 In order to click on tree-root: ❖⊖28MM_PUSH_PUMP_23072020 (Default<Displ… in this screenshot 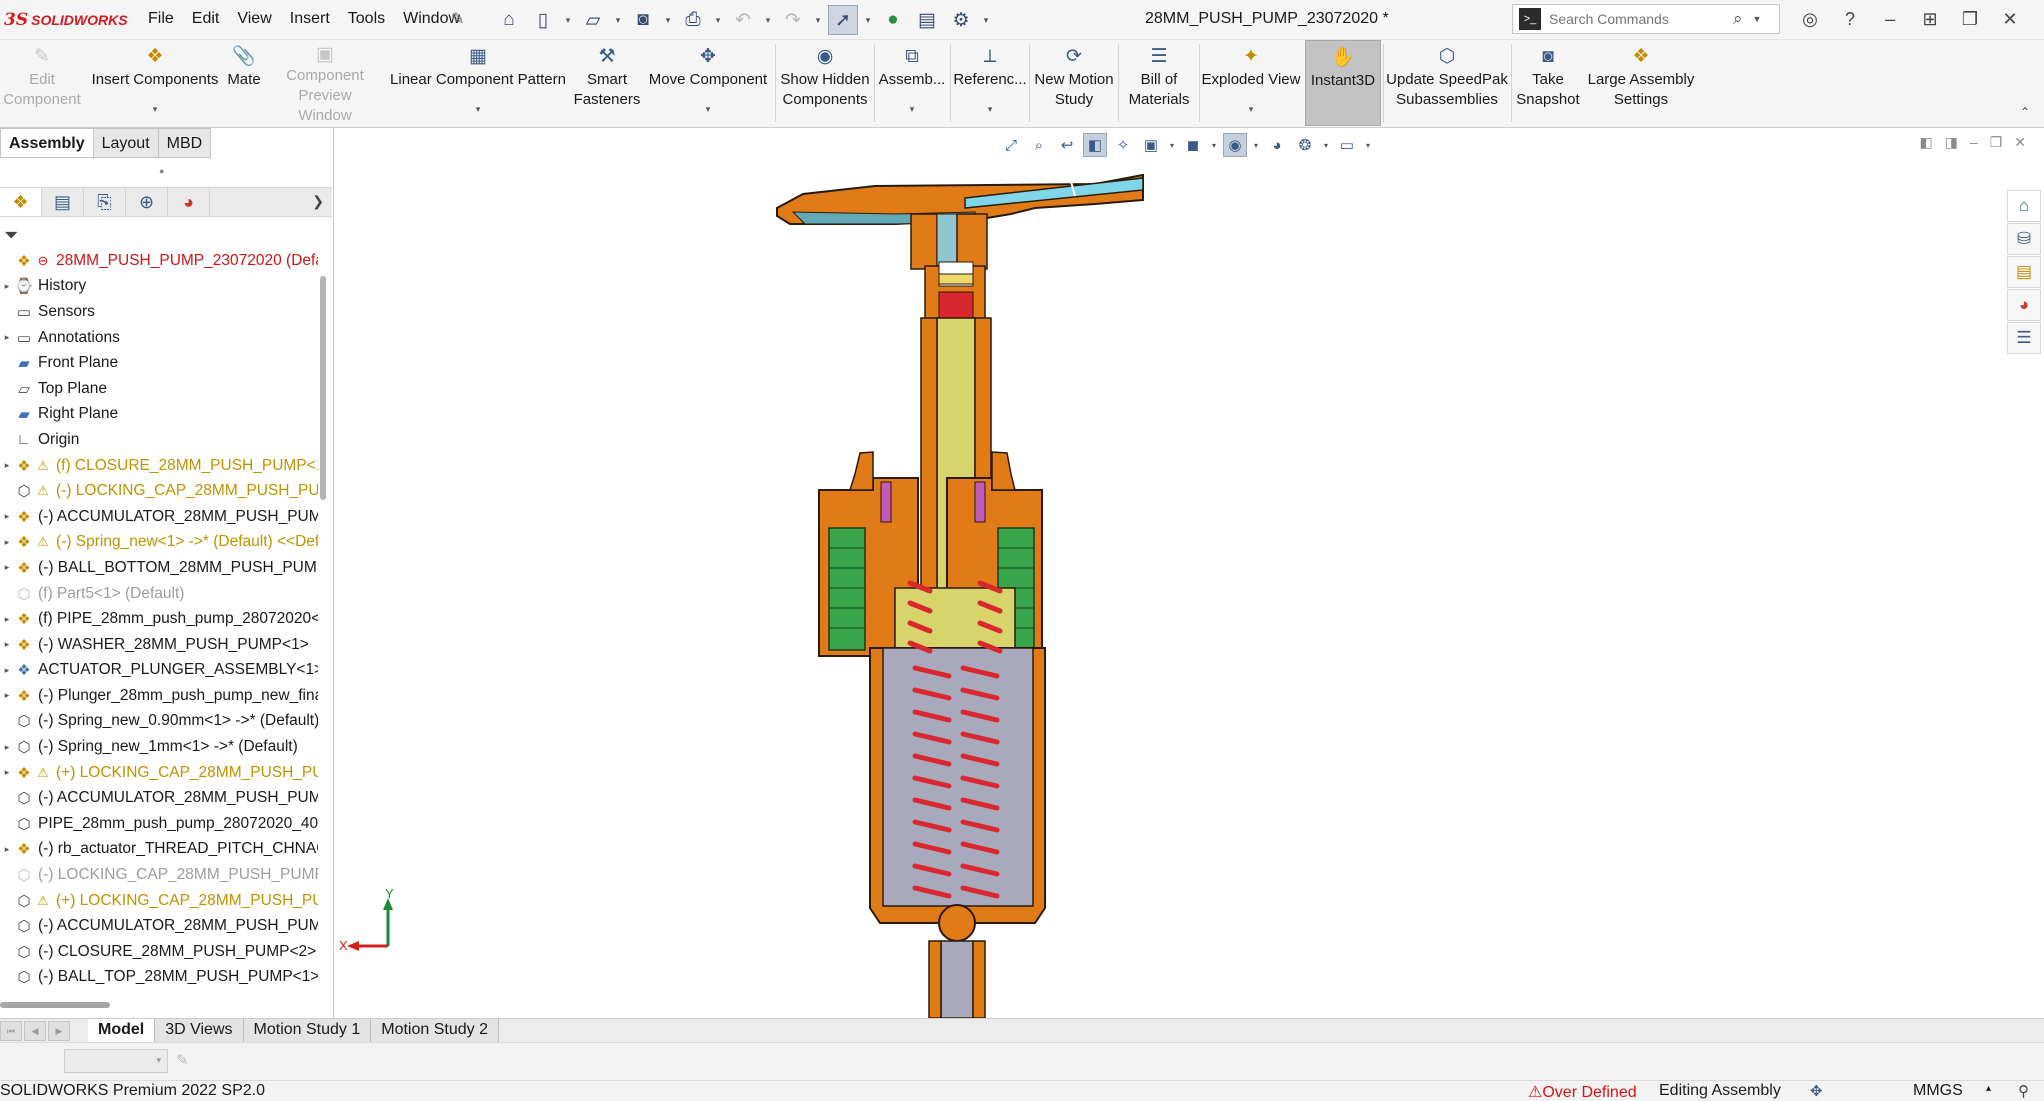, I will do `click(159, 261)`.